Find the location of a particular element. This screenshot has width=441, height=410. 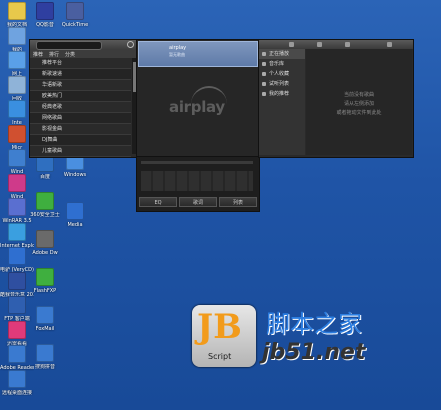

playing-icon is located at coordinates (264, 54).